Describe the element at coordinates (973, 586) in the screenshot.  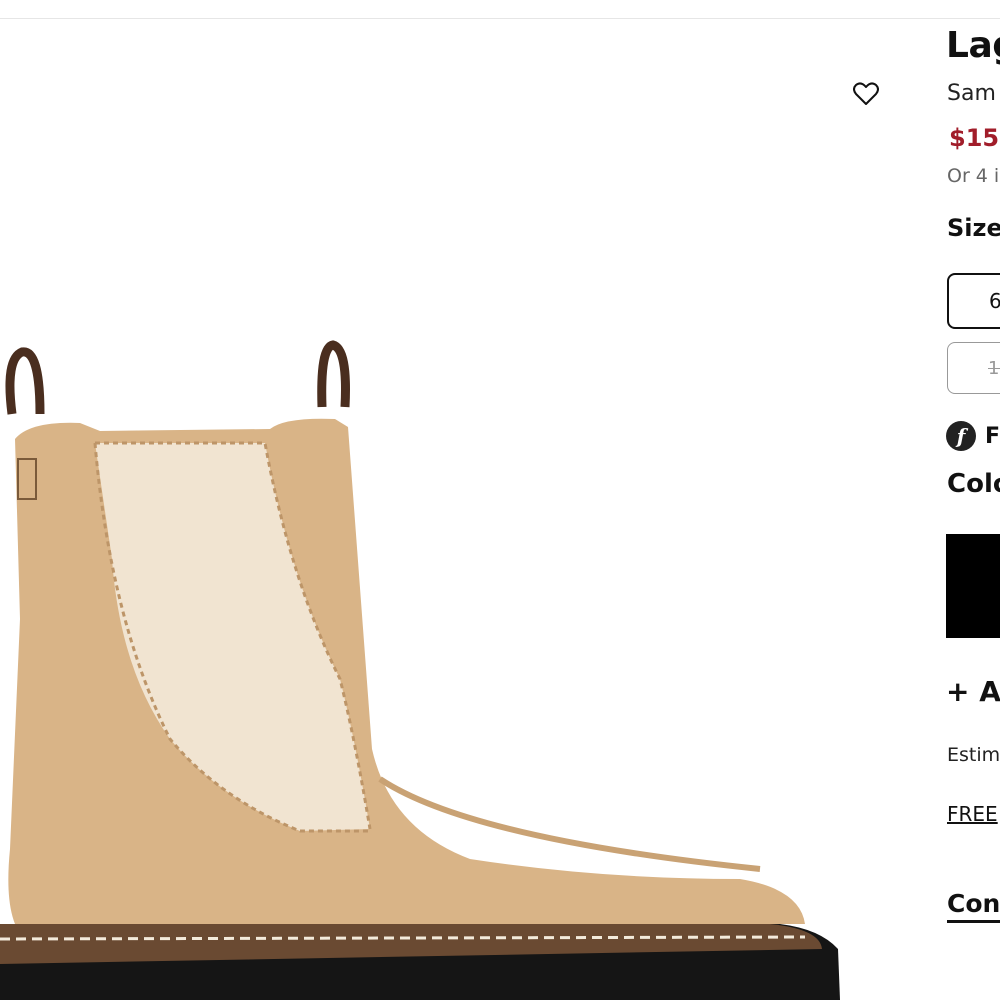
I see `color-swatch-black` at that location.